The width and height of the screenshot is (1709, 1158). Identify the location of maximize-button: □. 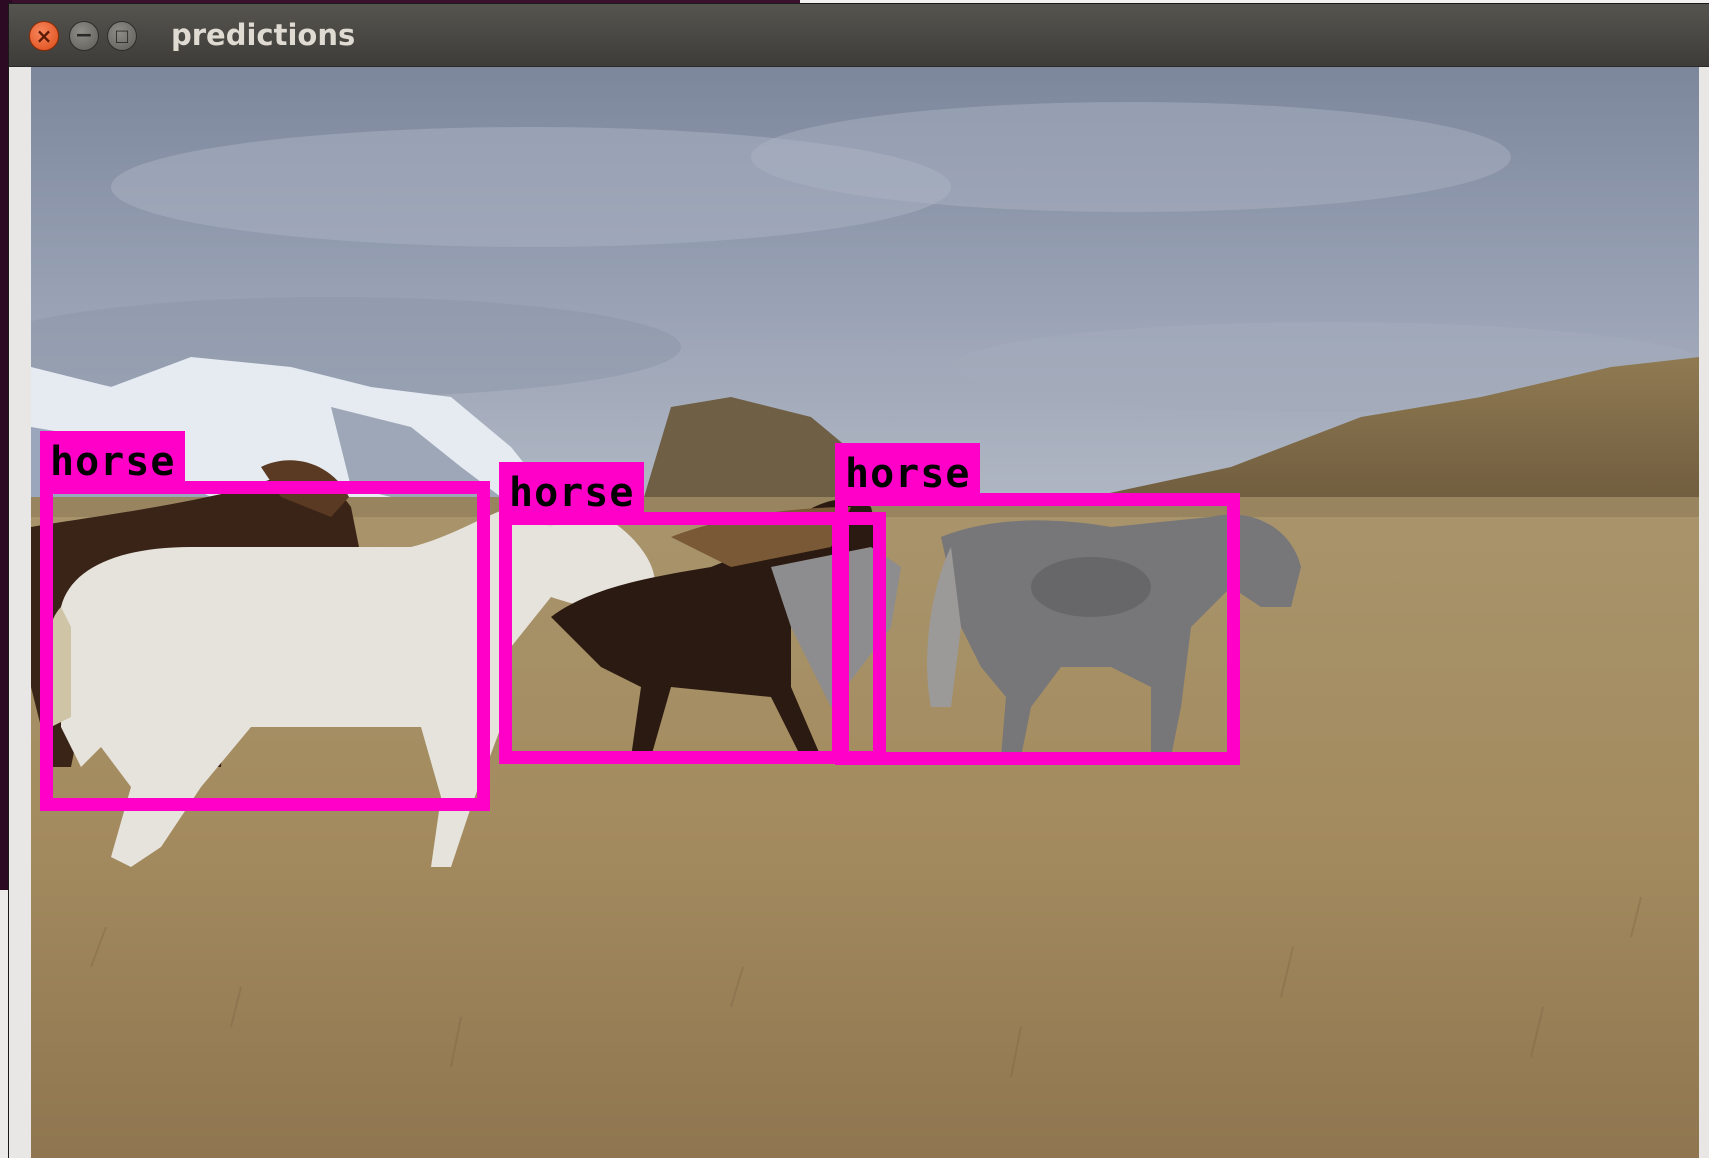
(122, 36).